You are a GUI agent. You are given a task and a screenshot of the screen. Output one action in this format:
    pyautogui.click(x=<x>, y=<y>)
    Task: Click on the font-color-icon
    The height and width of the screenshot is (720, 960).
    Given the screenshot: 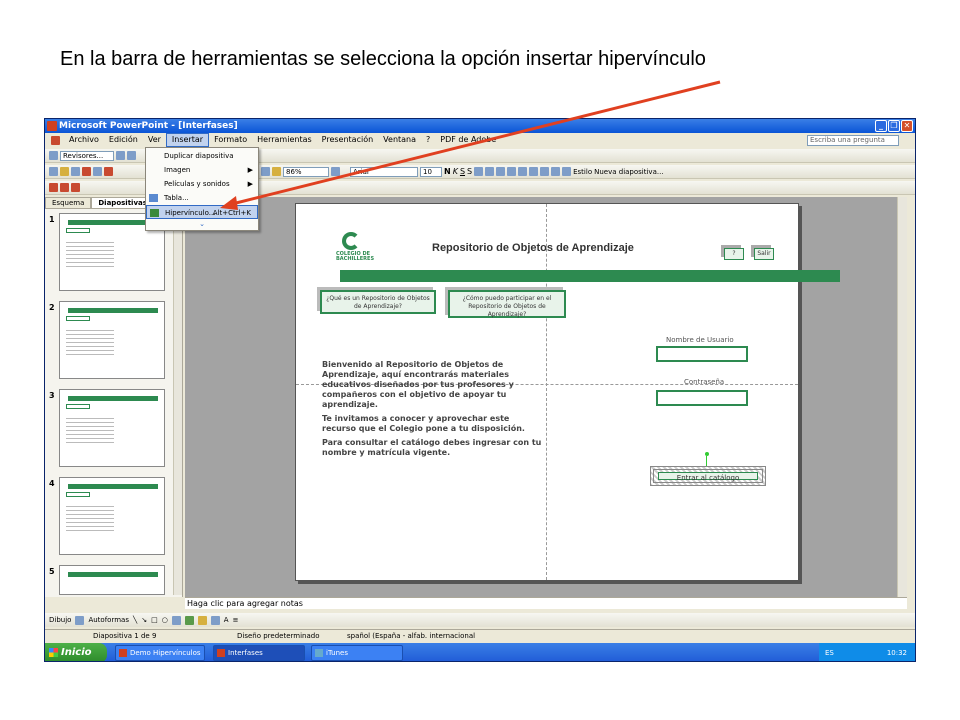 What is the action you would take?
    pyautogui.click(x=567, y=171)
    